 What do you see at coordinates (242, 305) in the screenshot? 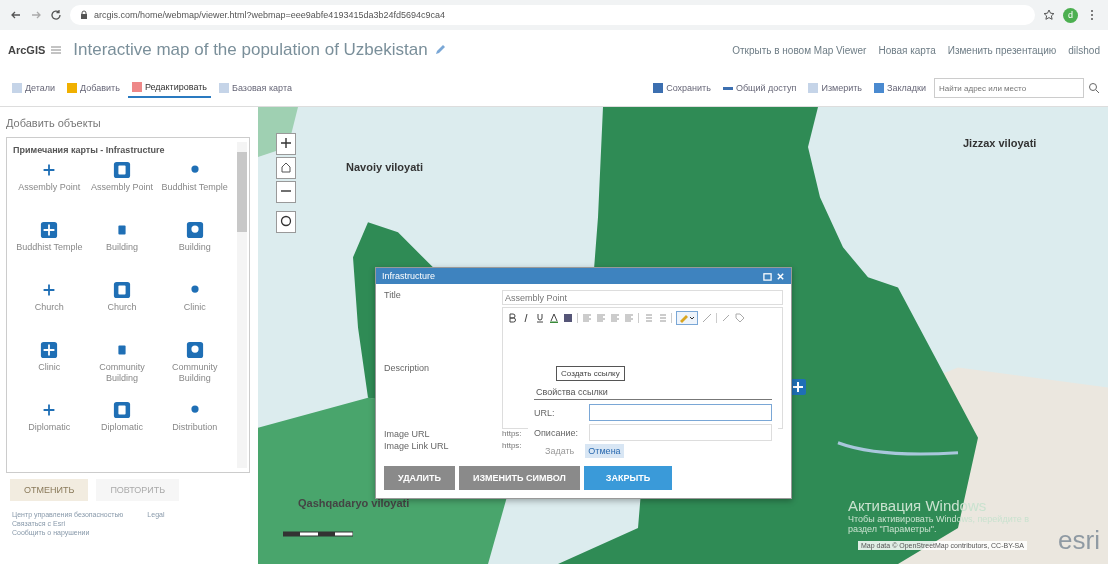
I see `scrollbar` at bounding box center [242, 305].